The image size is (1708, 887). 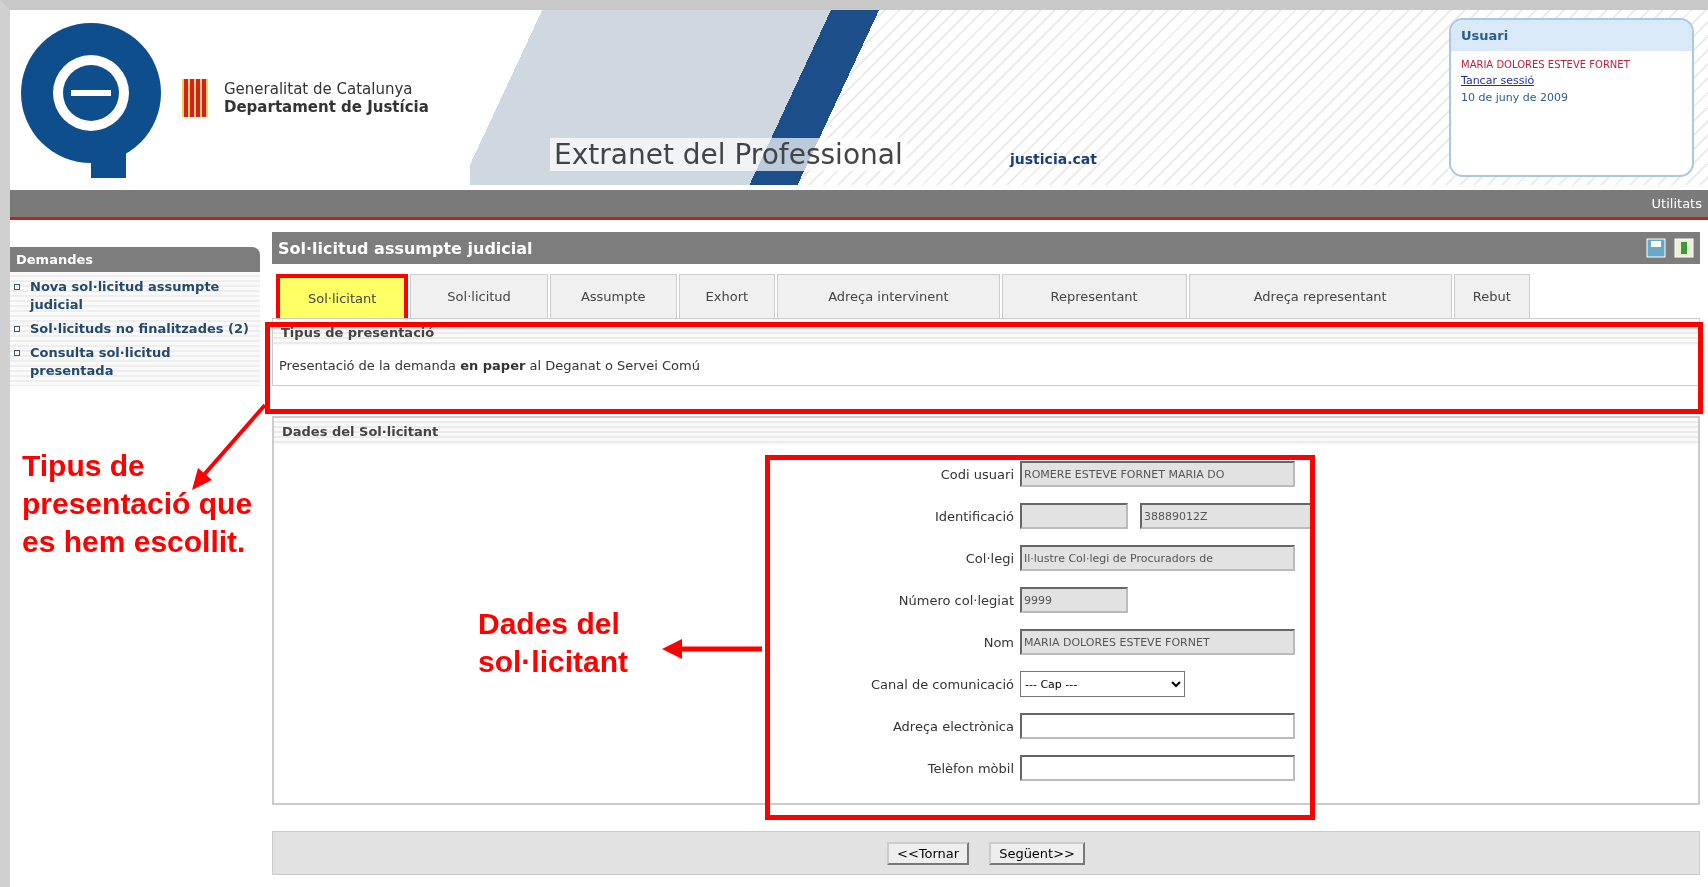 What do you see at coordinates (1037, 853) in the screenshot?
I see `next-button: Següent>>` at bounding box center [1037, 853].